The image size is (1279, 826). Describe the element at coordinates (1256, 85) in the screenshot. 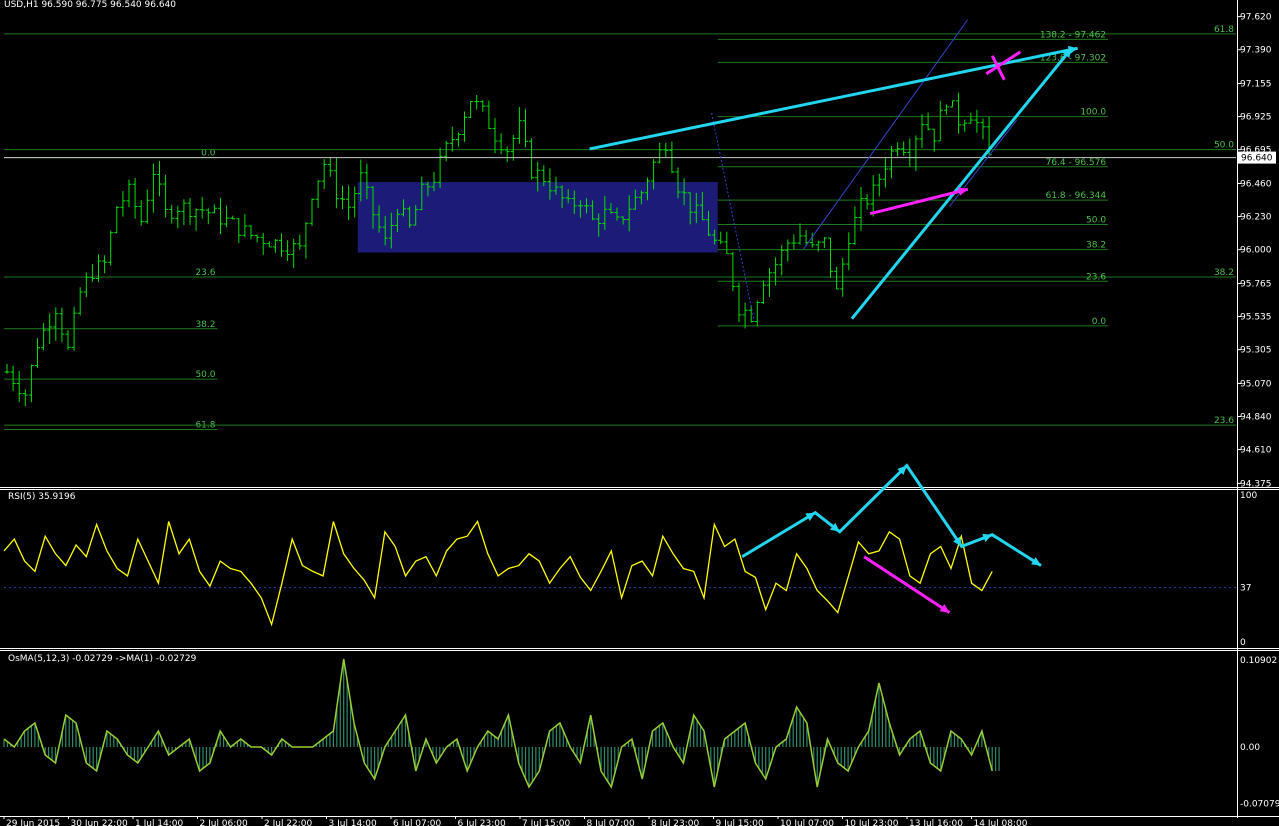

I see `price-tick-label: 97.155` at that location.